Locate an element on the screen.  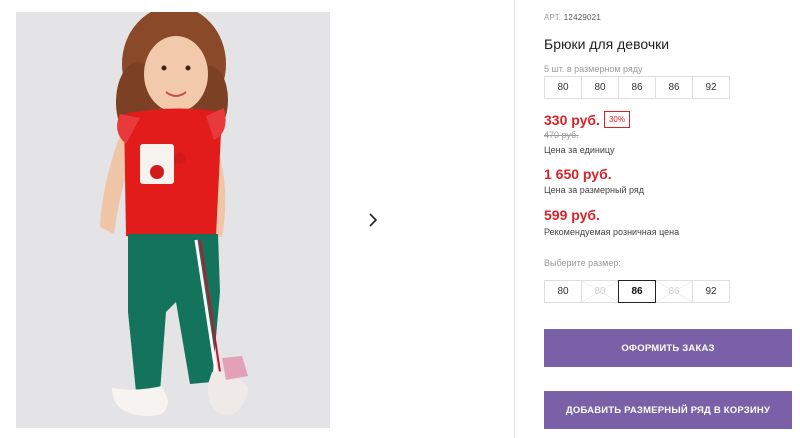
old-price: 470 руб. is located at coordinates (561, 135).